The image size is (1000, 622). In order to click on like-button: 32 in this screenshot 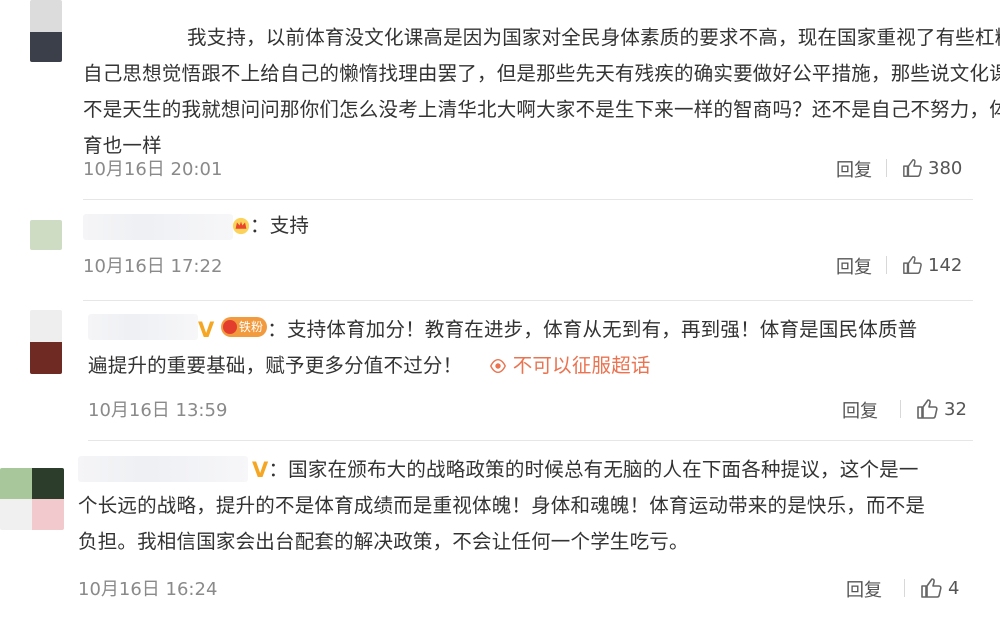, I will do `click(941, 409)`.